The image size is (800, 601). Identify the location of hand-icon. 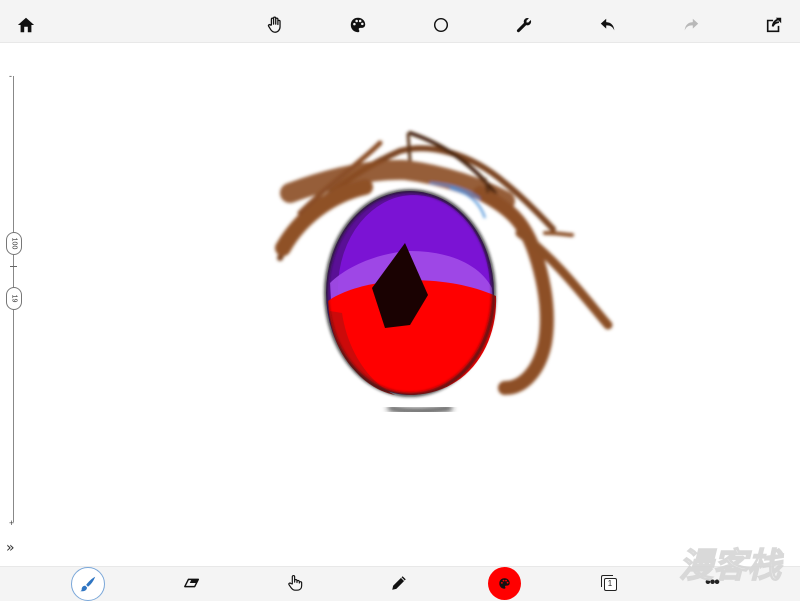
(274, 24).